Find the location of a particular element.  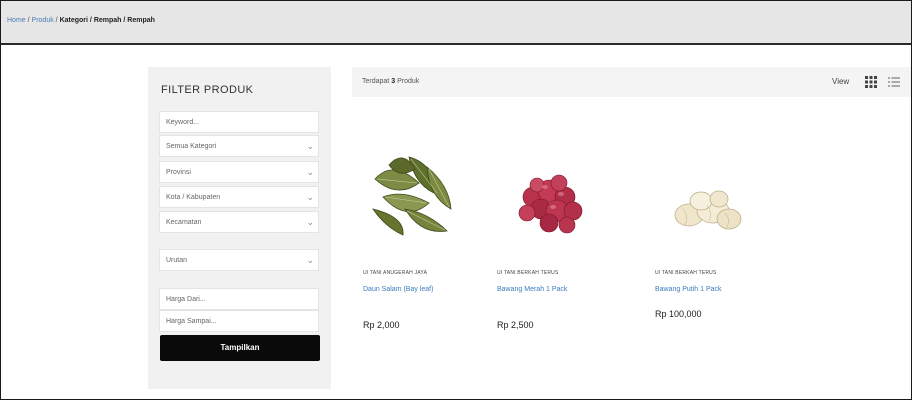

result-count-number: 3 is located at coordinates (393, 81).